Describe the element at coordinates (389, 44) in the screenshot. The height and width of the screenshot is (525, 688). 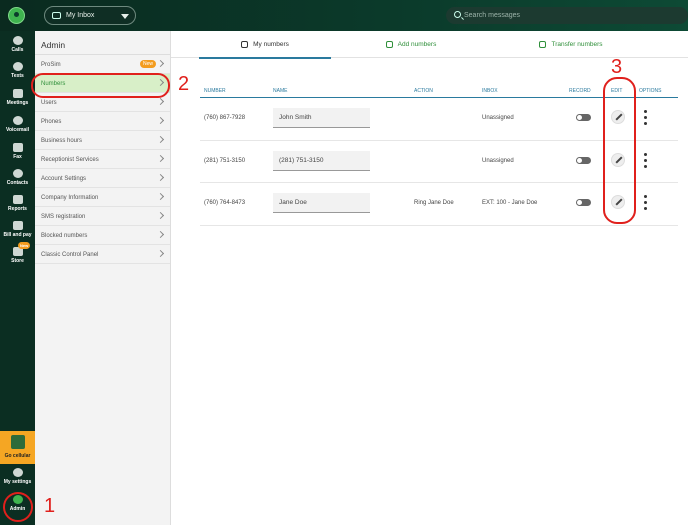
I see `phone-add-icon` at that location.